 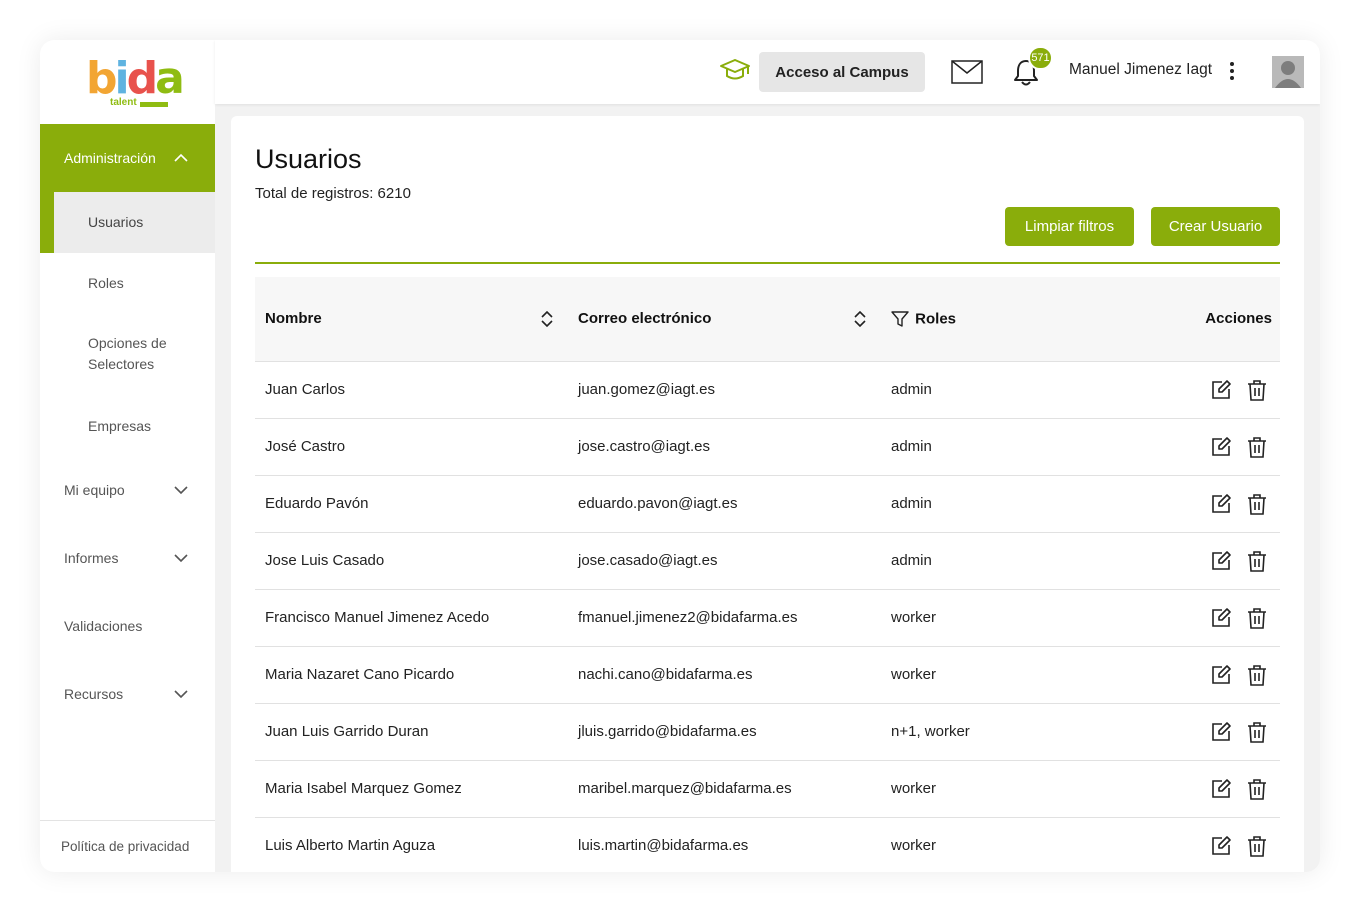 I want to click on table-header-row: Nombre Correo electrónico Roles Acciones, so click(x=767, y=319).